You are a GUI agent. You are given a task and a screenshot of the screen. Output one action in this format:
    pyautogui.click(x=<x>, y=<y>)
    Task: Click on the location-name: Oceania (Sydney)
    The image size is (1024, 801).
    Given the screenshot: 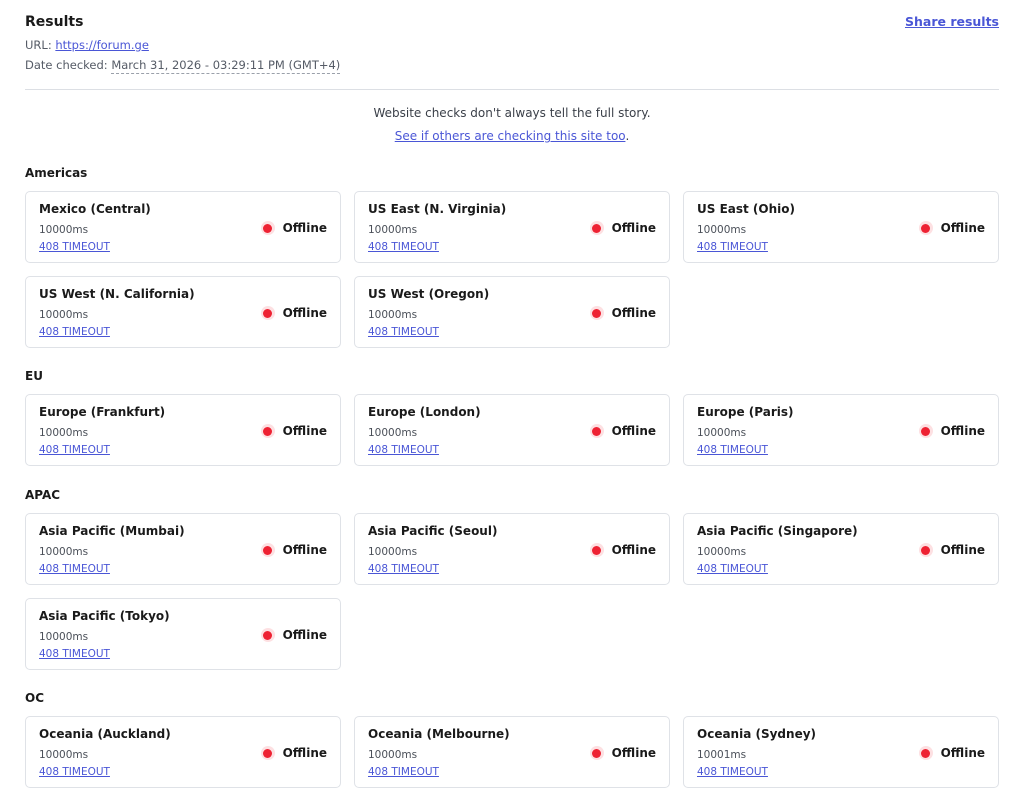 What is the action you would take?
    pyautogui.click(x=757, y=734)
    